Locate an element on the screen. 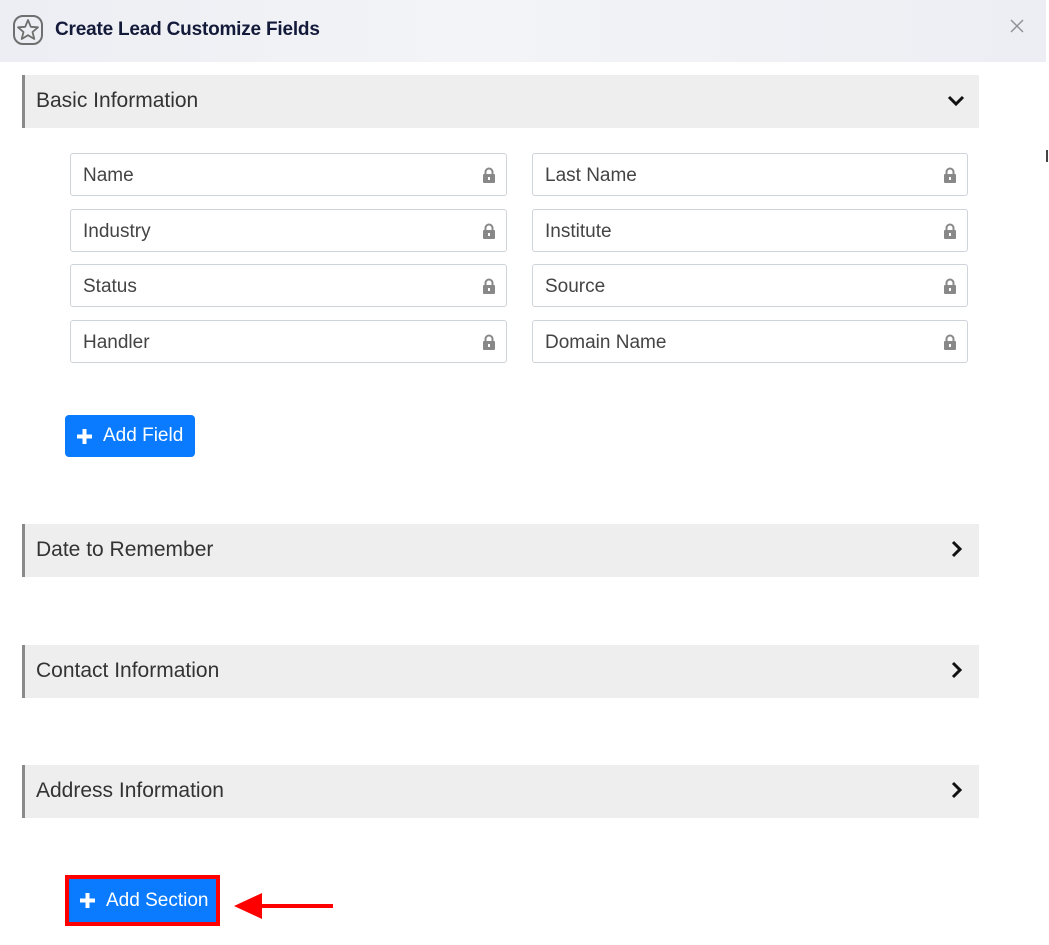 This screenshot has width=1049, height=945. add-field-label: Add Field is located at coordinates (143, 435).